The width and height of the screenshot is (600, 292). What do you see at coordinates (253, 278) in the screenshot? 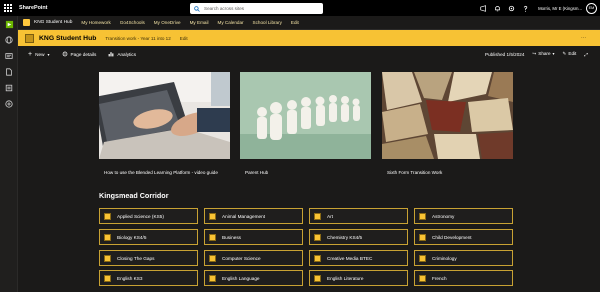
I see `subject-button: English Language` at bounding box center [253, 278].